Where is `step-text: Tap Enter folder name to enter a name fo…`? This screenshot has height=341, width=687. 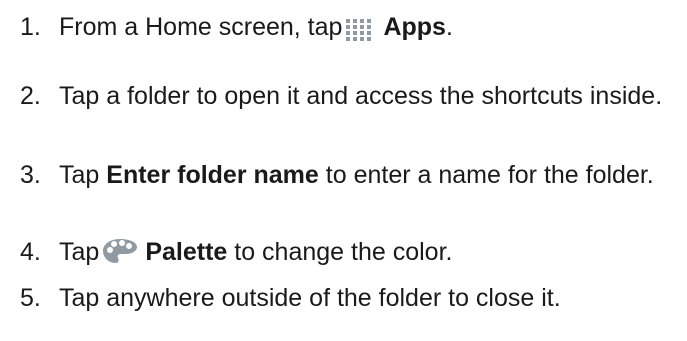
step-text: Tap Enter folder name to enter a name fo… is located at coordinates (371, 175).